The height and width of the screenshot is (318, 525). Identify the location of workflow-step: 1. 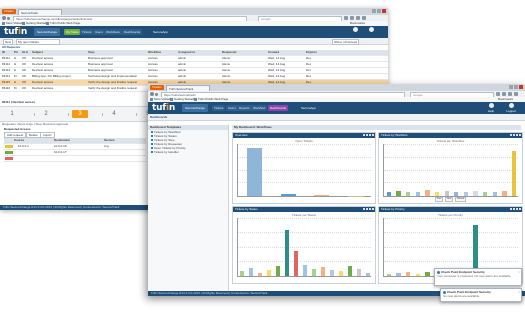
(12, 114).